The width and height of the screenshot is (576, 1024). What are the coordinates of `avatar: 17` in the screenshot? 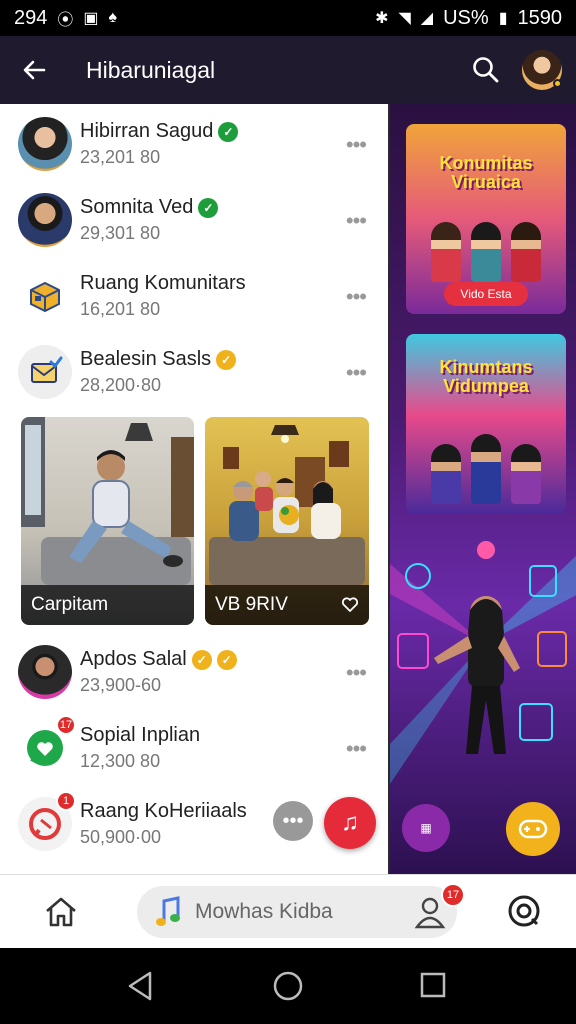 It's located at (47, 745).